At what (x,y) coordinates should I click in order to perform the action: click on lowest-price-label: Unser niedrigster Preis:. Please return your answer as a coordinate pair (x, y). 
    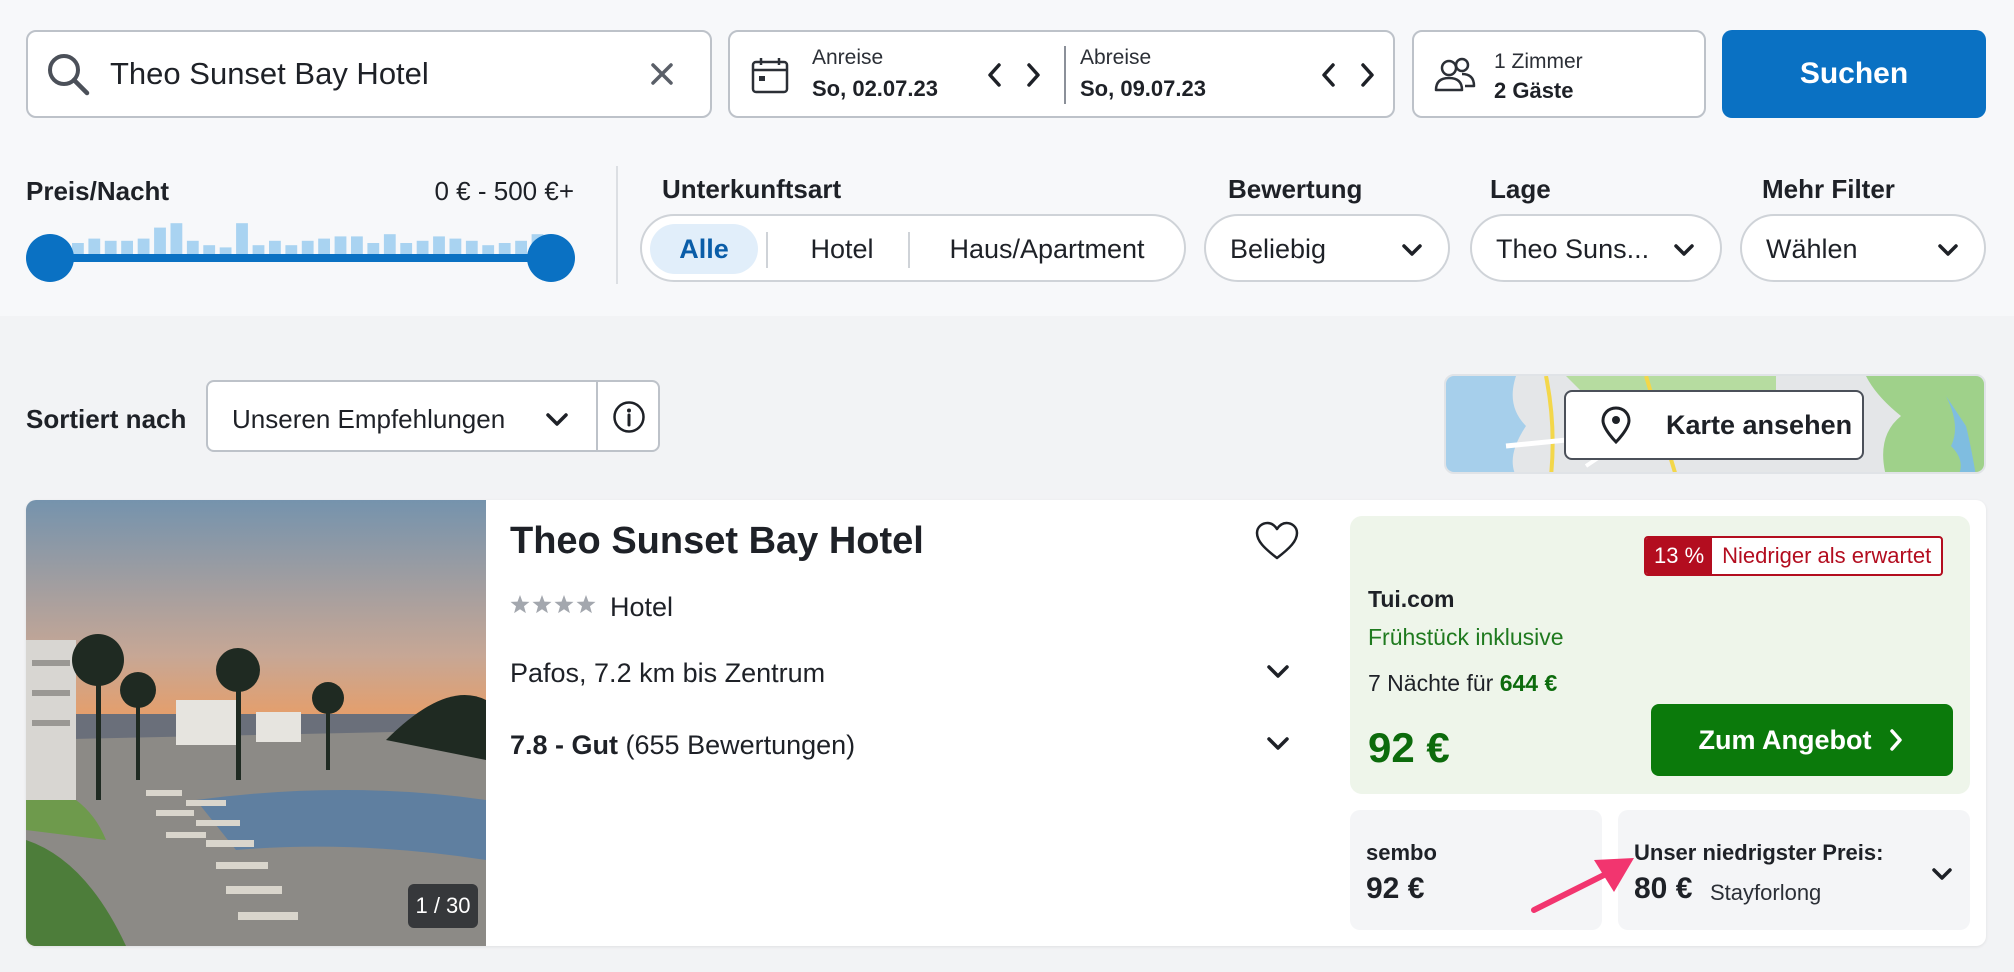
    Looking at the image, I should click on (1759, 852).